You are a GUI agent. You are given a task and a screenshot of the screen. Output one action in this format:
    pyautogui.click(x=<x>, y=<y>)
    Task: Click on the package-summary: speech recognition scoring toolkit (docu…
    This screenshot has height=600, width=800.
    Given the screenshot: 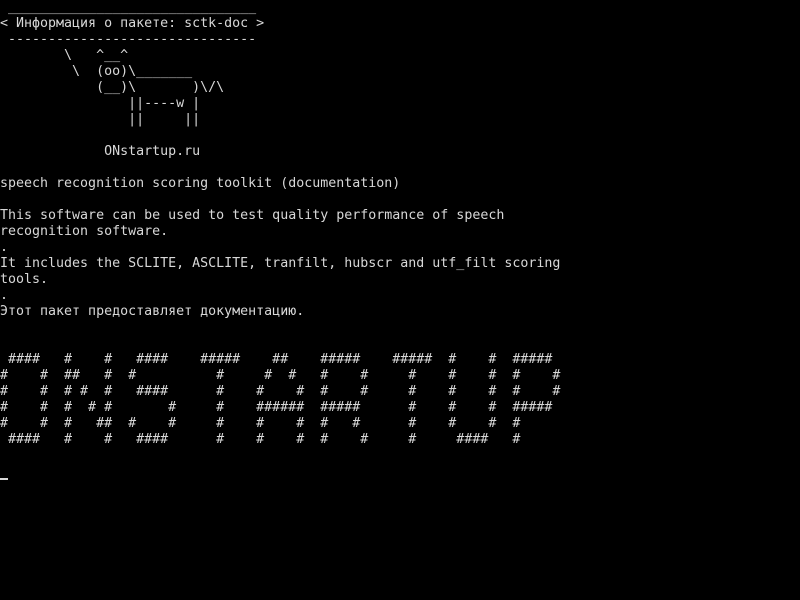 What is the action you would take?
    pyautogui.click(x=200, y=183)
    